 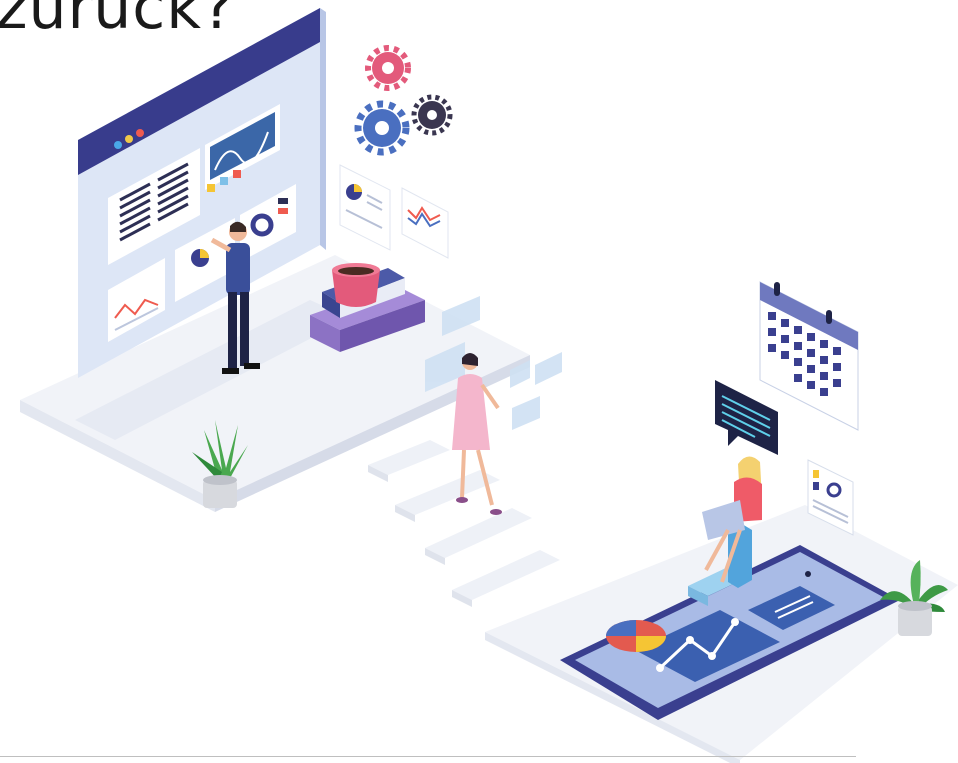 What do you see at coordinates (809, 356) in the screenshot?
I see `calendar-icon` at bounding box center [809, 356].